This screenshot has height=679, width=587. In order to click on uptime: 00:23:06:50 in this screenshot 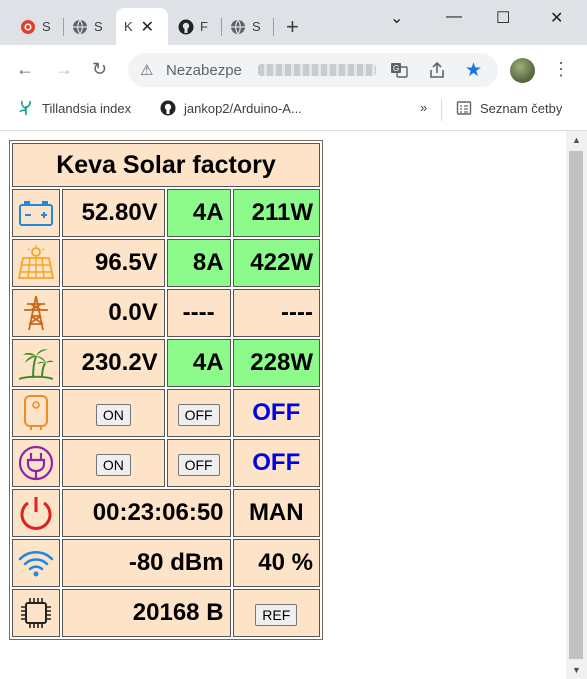, I will do `click(146, 513)`.